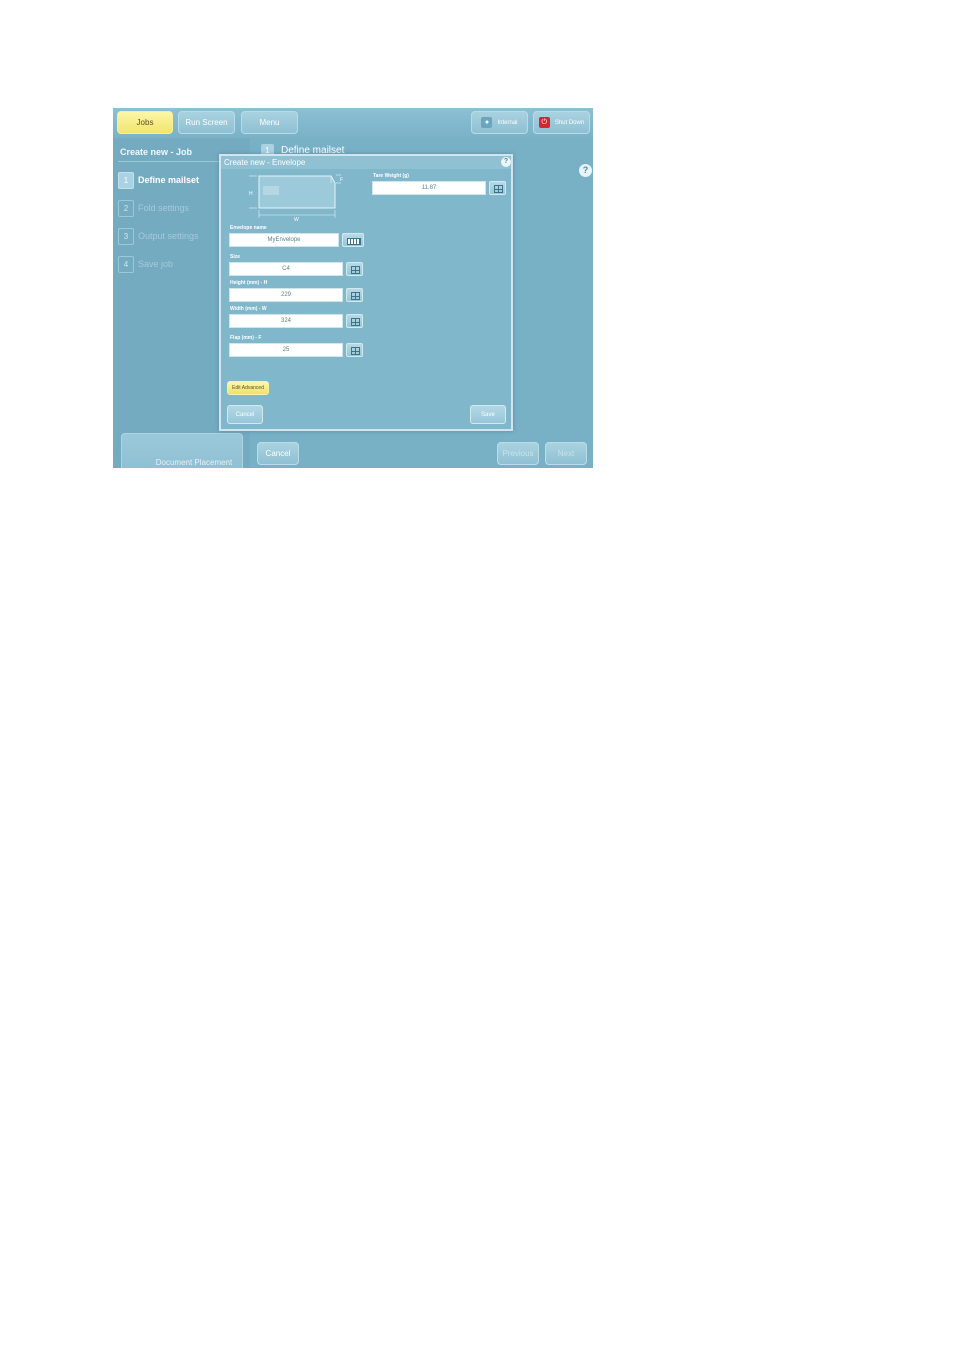 This screenshot has height=1350, width=954. What do you see at coordinates (248, 309) in the screenshot?
I see `width-label: Width (mm) - W` at bounding box center [248, 309].